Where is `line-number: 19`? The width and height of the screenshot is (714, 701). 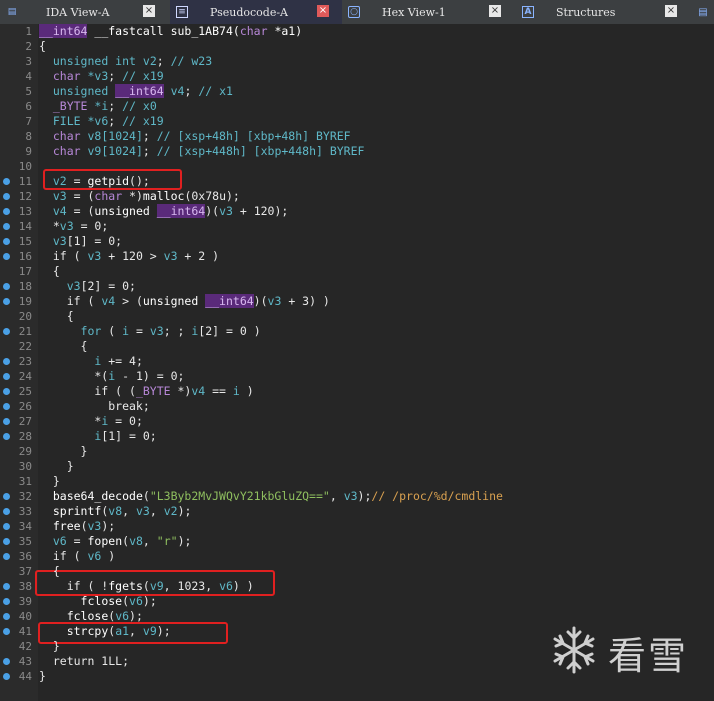
line-number: 19 is located at coordinates (25, 301).